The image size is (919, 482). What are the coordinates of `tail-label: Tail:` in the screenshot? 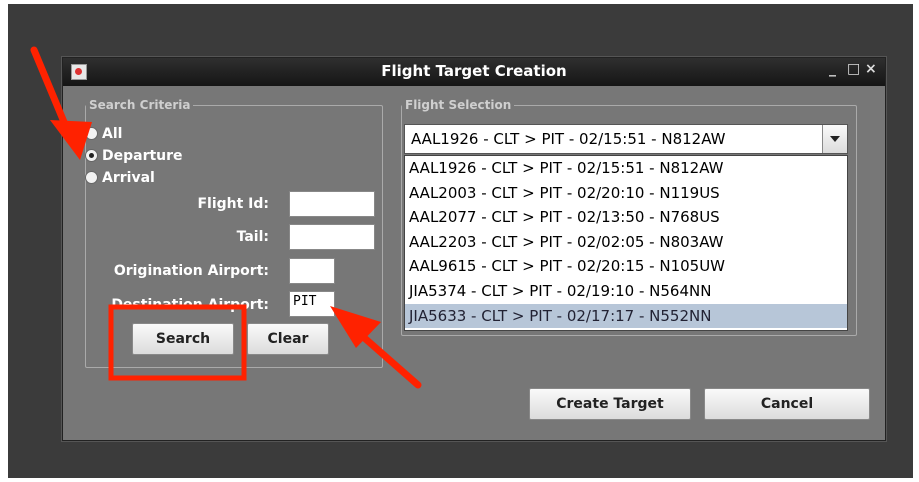 It's located at (252, 237).